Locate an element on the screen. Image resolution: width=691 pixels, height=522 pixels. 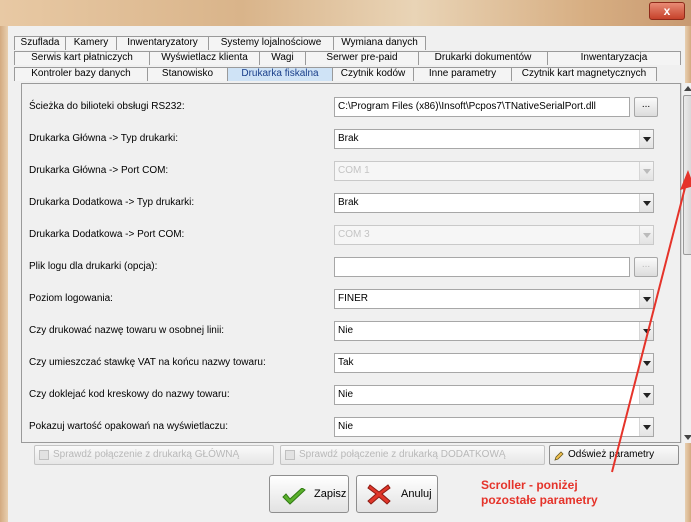
packaging-value-display-select: Nie is located at coordinates (494, 427).